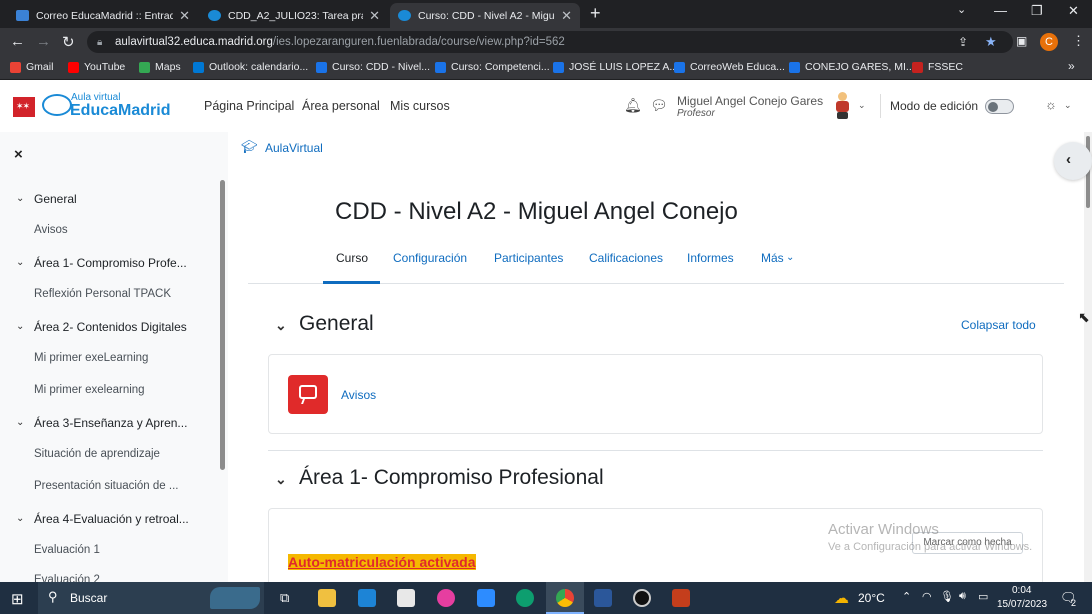 This screenshot has height=614, width=1092. Describe the element at coordinates (446, 598) in the screenshot. I see `itunes-icon` at that location.